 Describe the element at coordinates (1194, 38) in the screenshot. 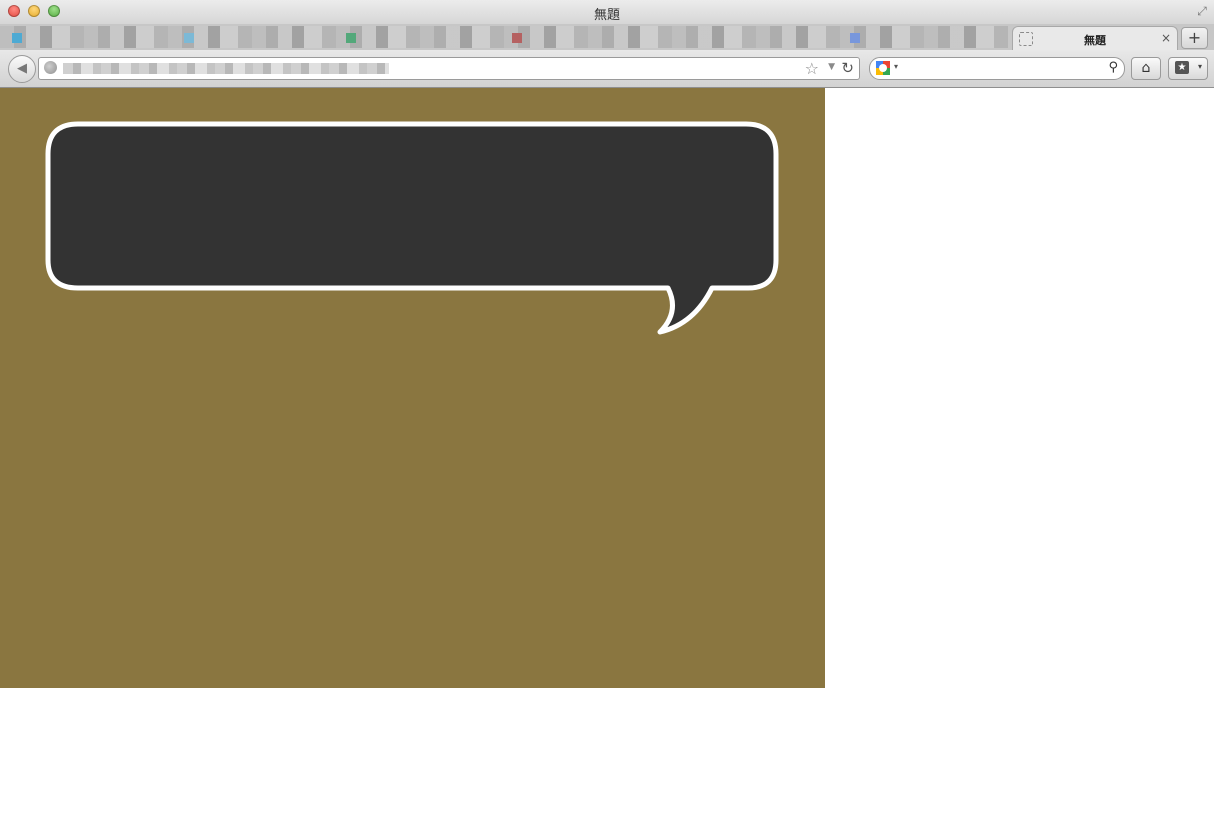

I see `new-tab-button: +` at that location.